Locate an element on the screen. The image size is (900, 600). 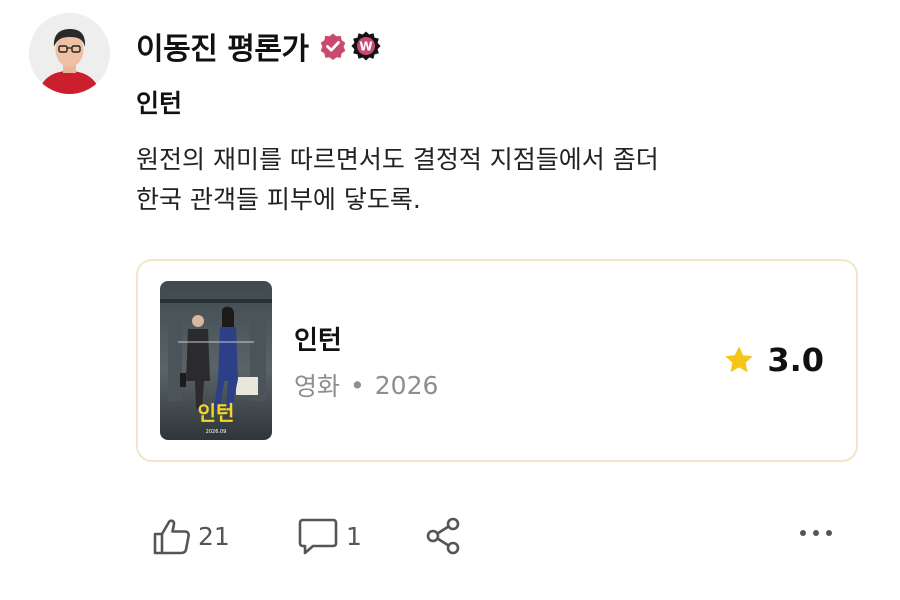
poster-date-text: 2026.09 is located at coordinates (216, 432).